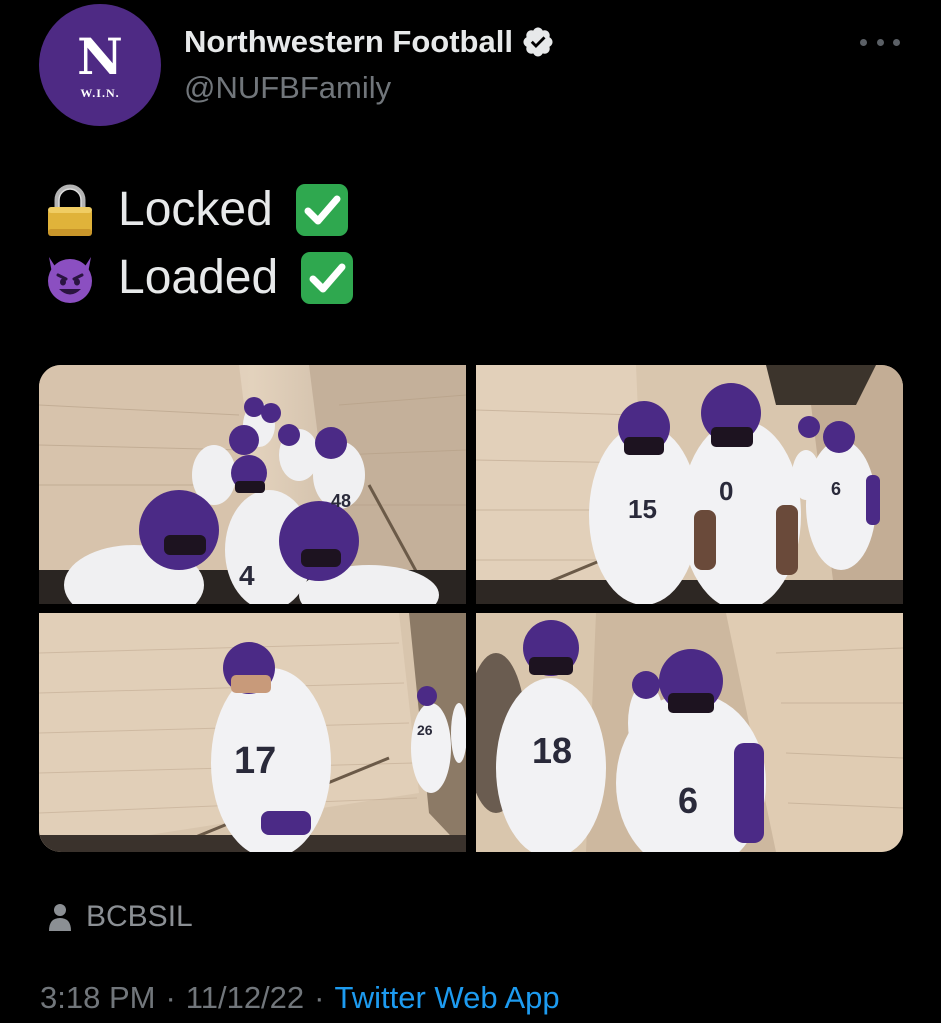 Image resolution: width=941 pixels, height=1023 pixels. I want to click on more-options-button, so click(880, 42).